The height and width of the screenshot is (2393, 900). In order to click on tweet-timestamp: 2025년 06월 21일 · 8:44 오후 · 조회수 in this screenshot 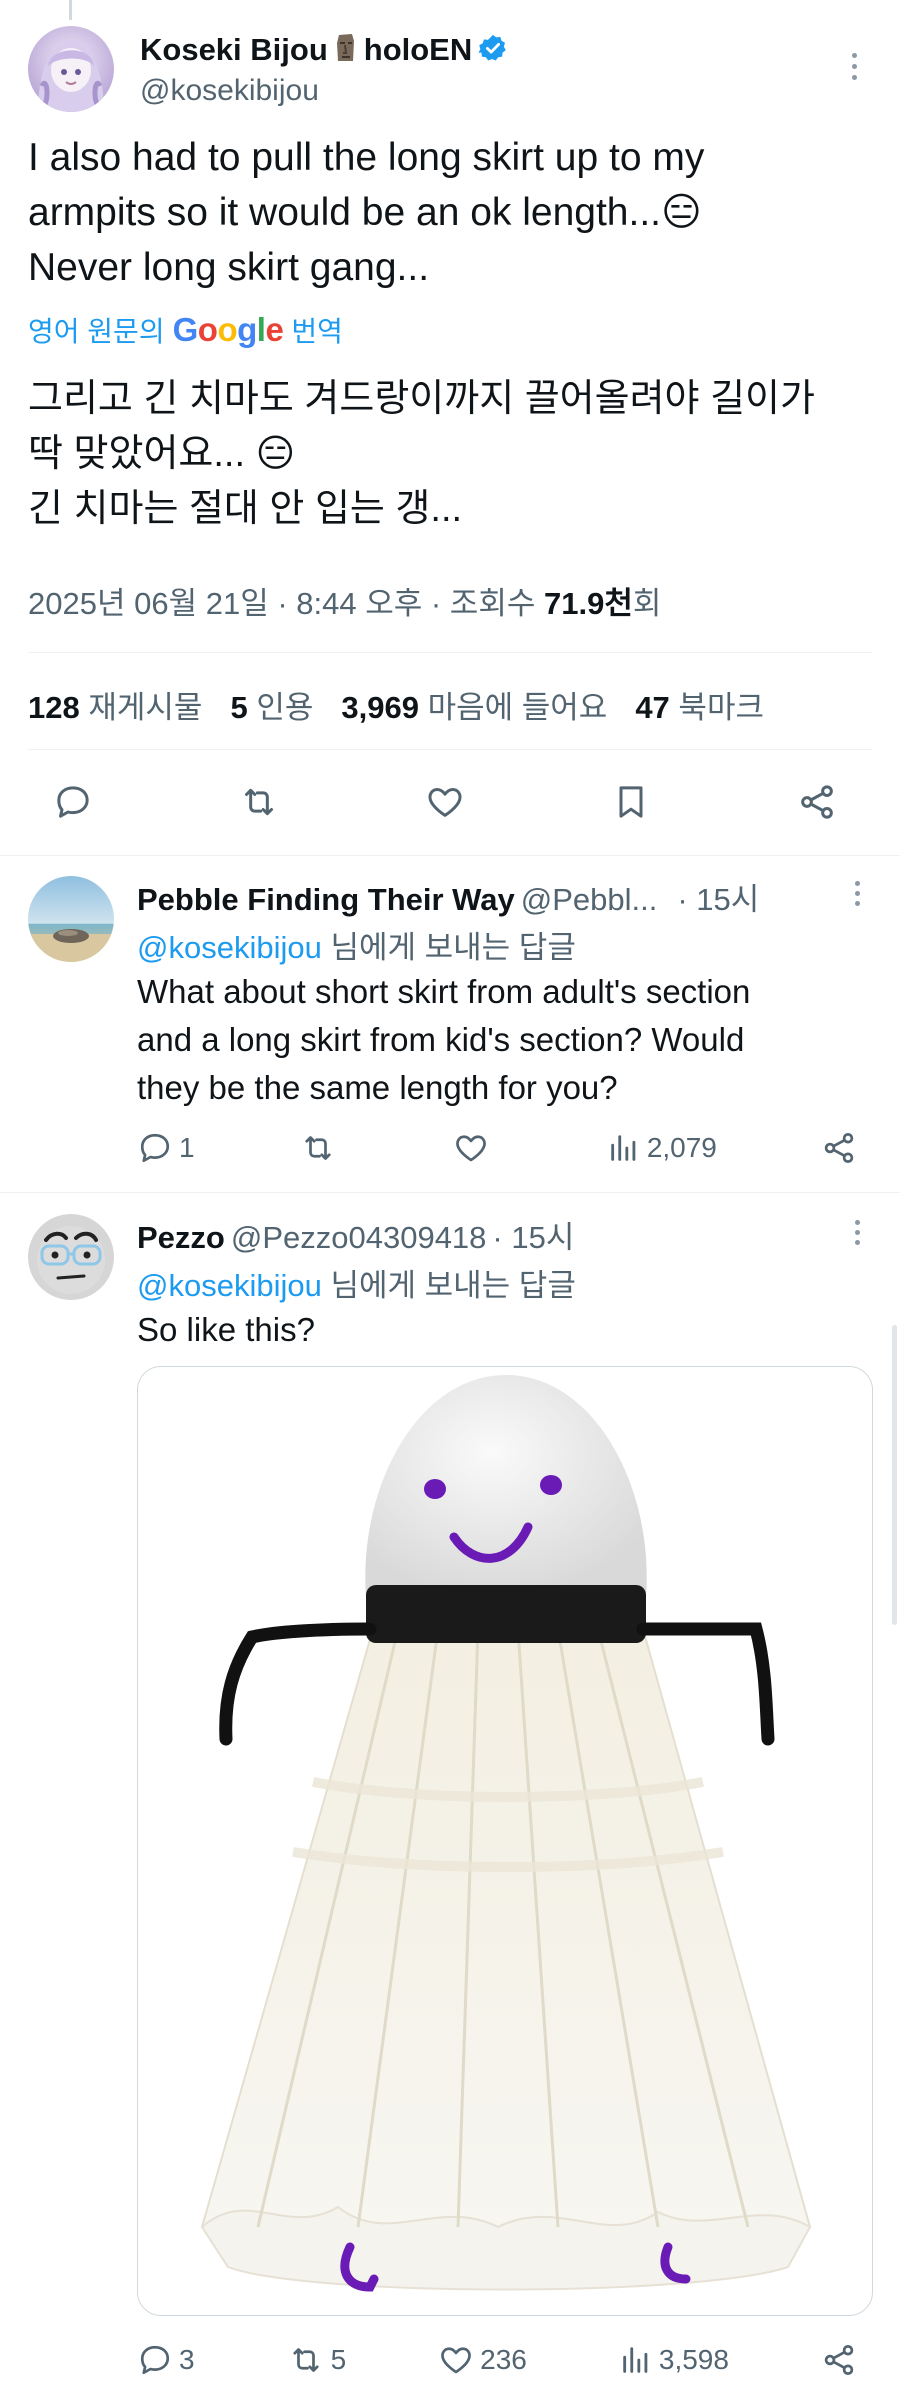, I will do `click(286, 603)`.